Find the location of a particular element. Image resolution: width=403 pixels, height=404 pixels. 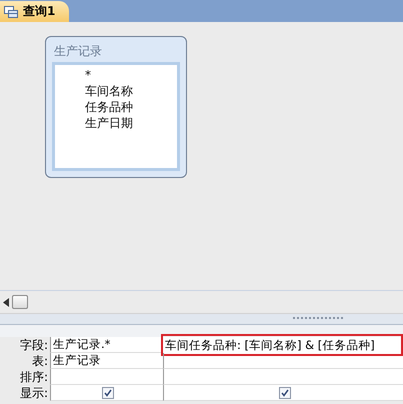

field-item: 生产日期 is located at coordinates (131, 123).